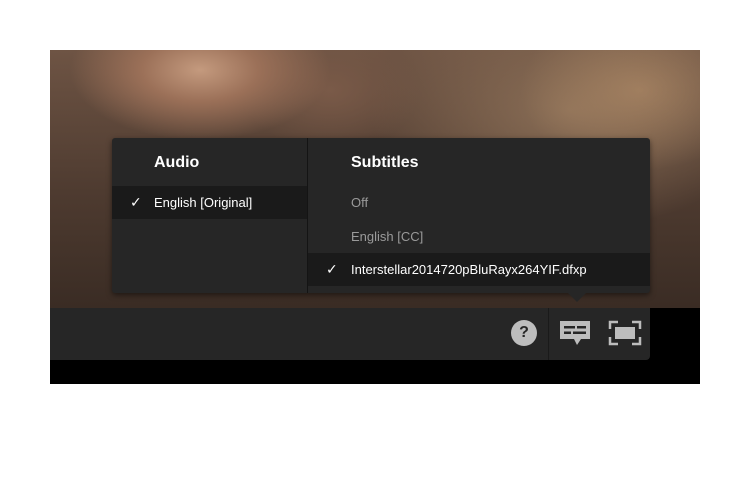 This screenshot has width=750, height=500. What do you see at coordinates (360, 202) in the screenshot?
I see `subtitle-option-label: Off` at bounding box center [360, 202].